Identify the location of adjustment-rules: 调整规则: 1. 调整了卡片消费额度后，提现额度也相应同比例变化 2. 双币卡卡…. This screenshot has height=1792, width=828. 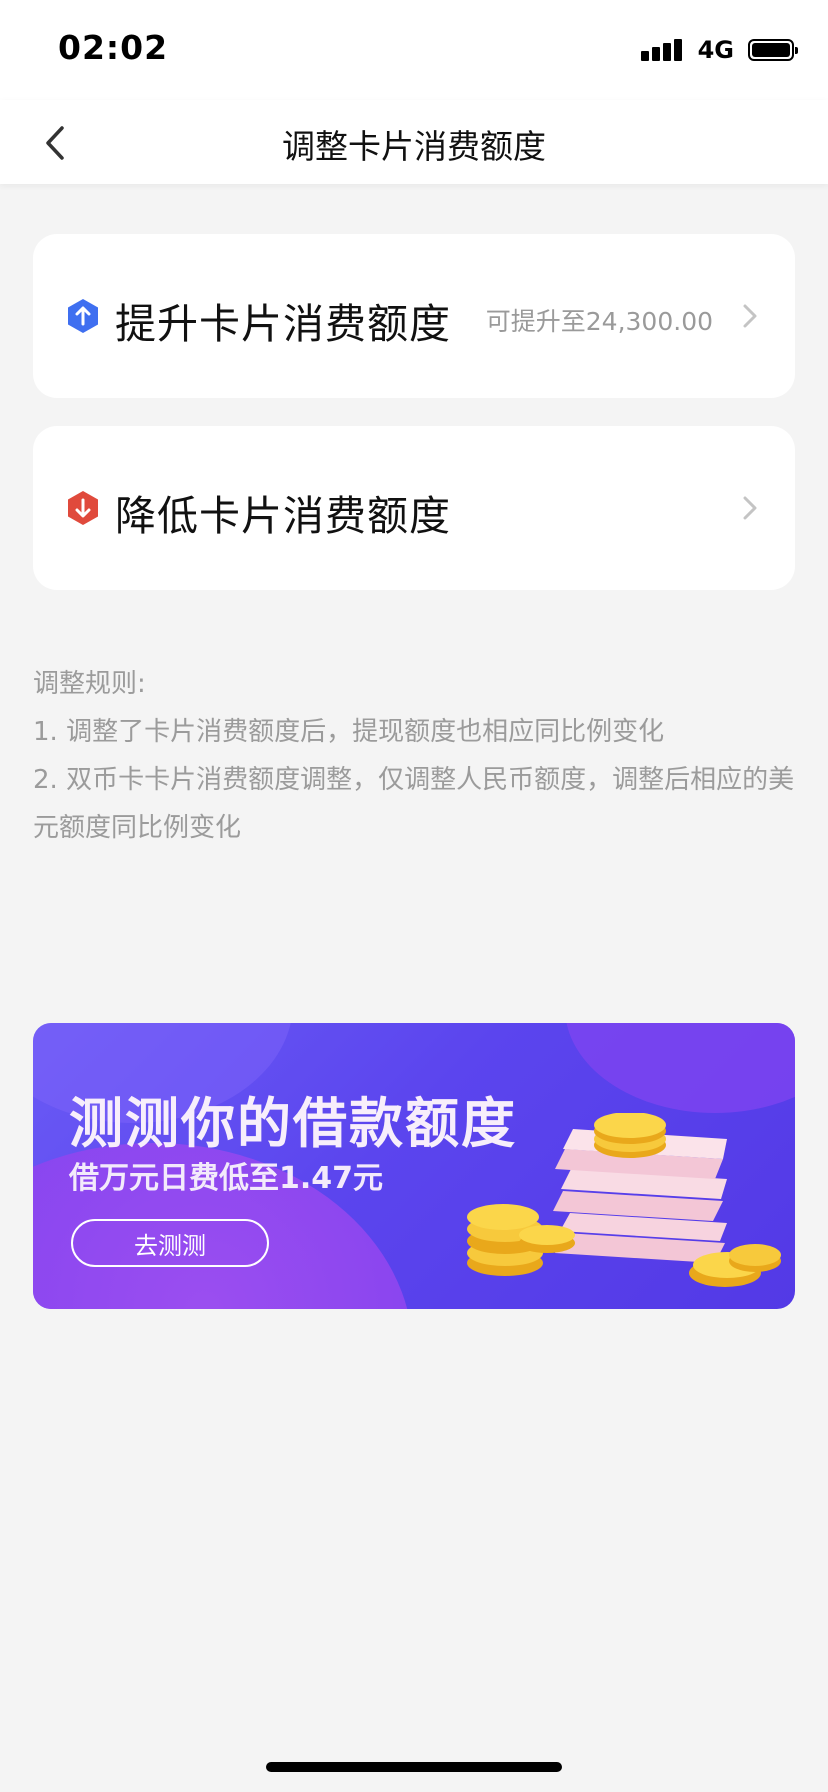
(416, 756).